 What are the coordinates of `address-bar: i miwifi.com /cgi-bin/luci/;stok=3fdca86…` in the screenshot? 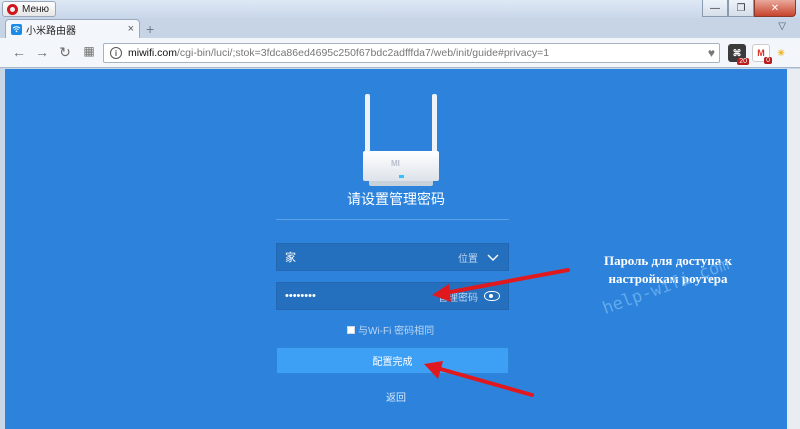 It's located at (411, 53).